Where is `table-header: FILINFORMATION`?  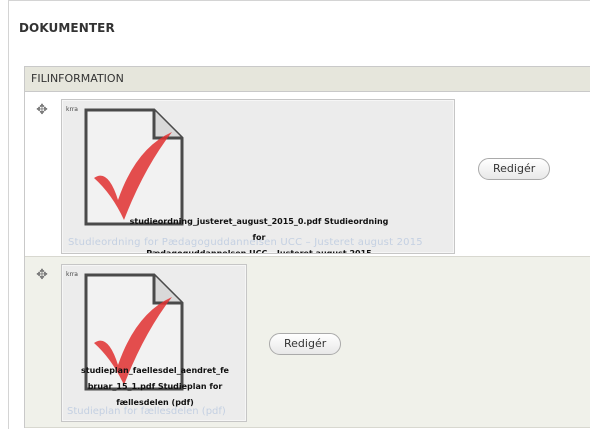
table-header: FILINFORMATION is located at coordinates (307, 79).